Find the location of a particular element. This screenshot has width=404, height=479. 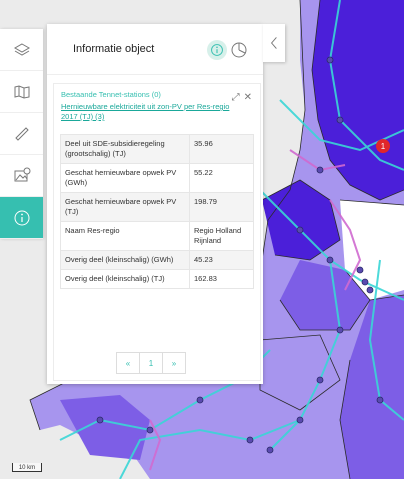

chevron-left-icon is located at coordinates (273, 43).